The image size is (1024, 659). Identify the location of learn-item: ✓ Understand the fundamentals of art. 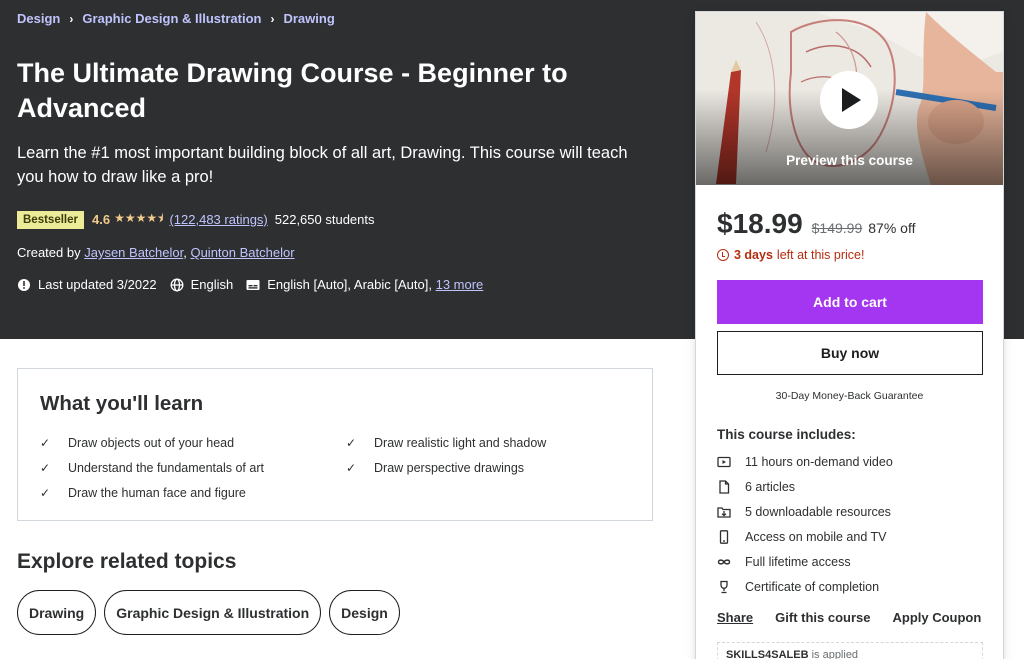
(152, 468).